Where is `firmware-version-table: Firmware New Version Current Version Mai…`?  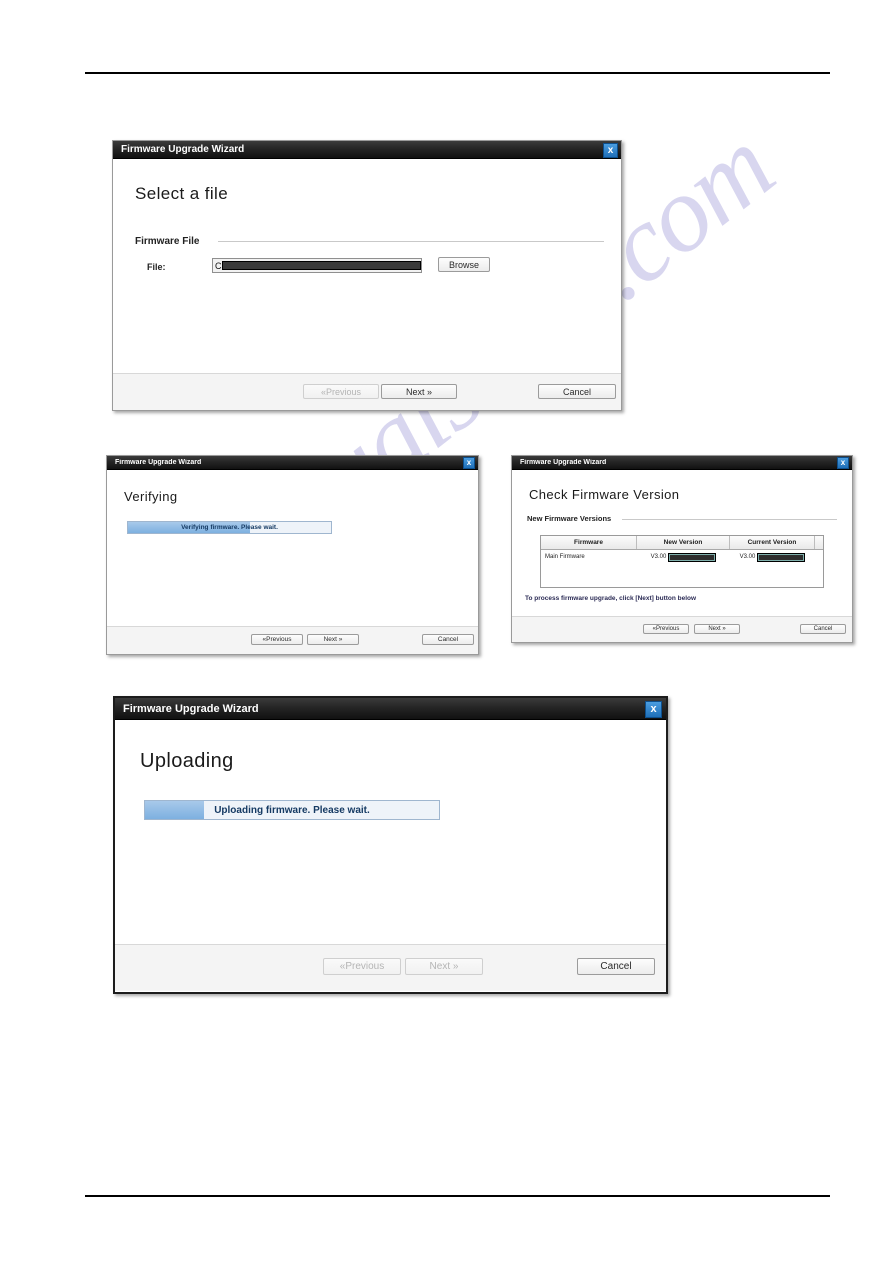
firmware-version-table: Firmware New Version Current Version Mai… is located at coordinates (682, 561).